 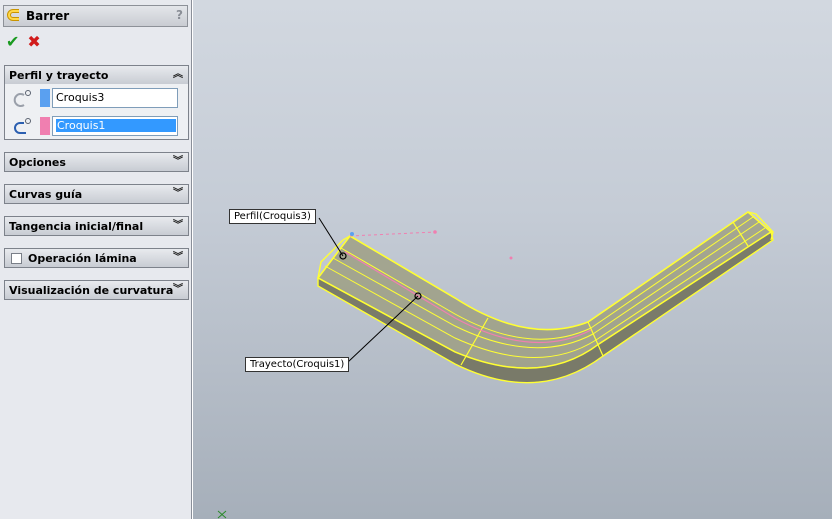 I want to click on group-profile-path-body: Croquis3 Croquis1, so click(x=96, y=112).